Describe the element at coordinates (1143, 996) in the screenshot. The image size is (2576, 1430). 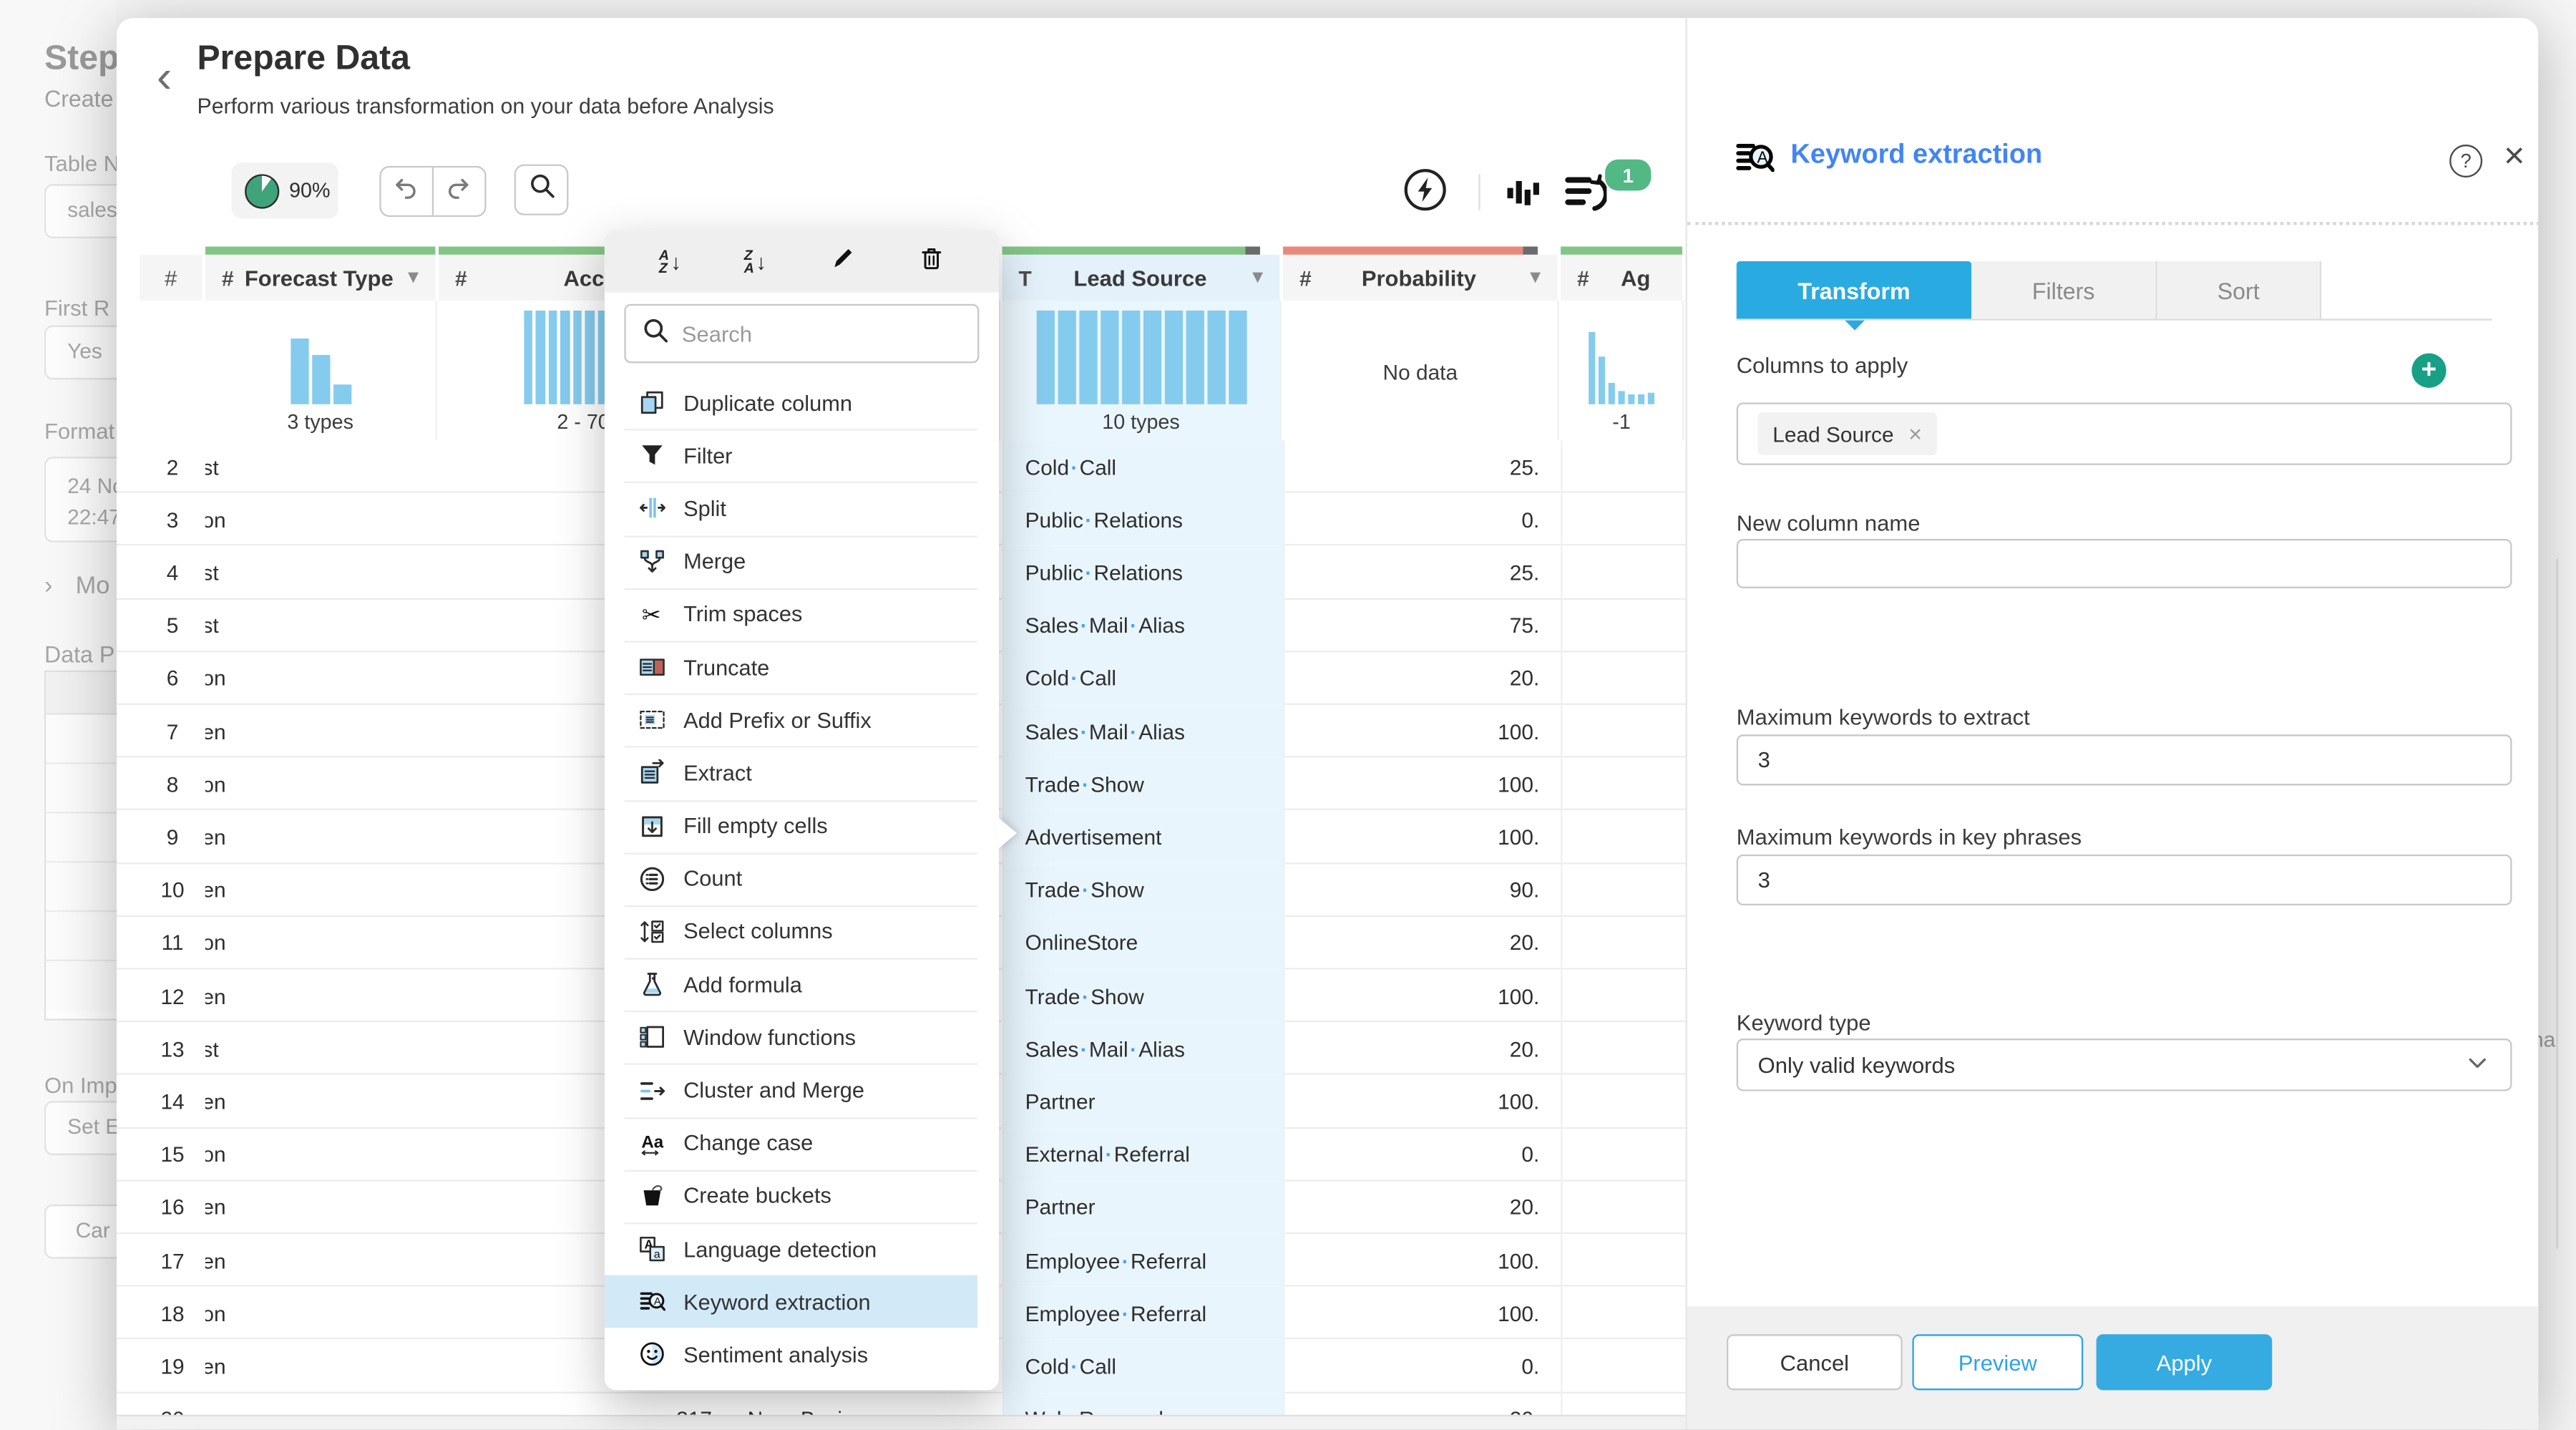
I see `cell-lead-source: Trade · Show` at that location.